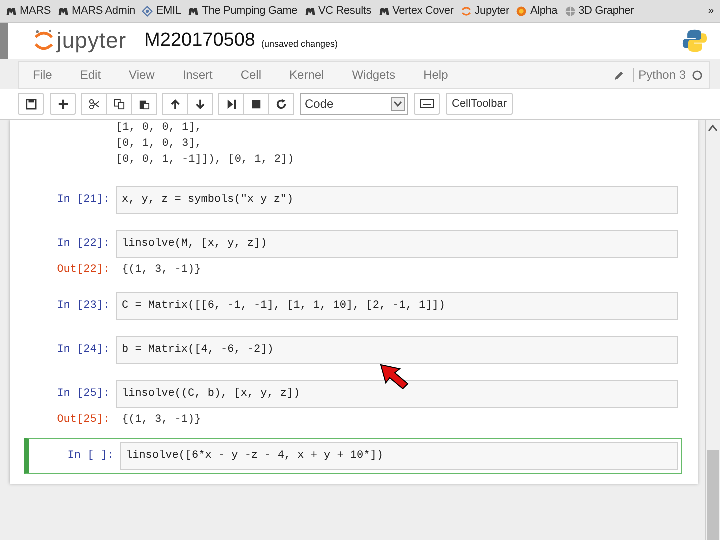 The height and width of the screenshot is (540, 720). Describe the element at coordinates (42, 75) in the screenshot. I see `menu-item: File` at that location.